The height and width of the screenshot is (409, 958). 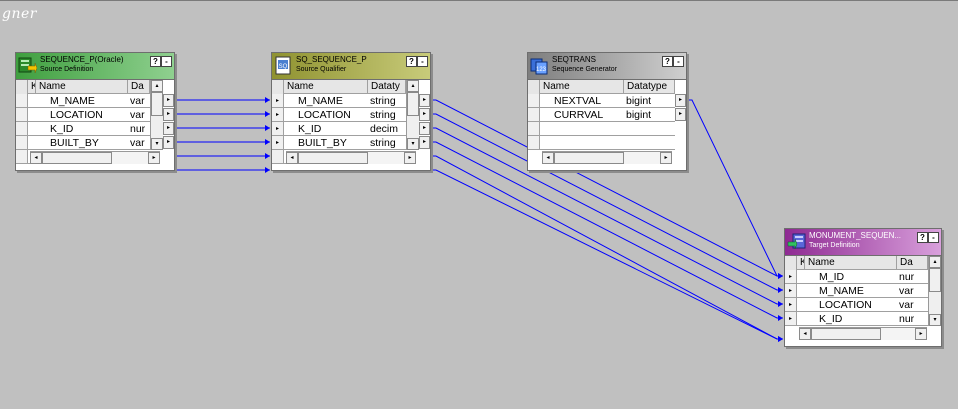 I want to click on sequence-to-target-link, so click(x=735, y=188).